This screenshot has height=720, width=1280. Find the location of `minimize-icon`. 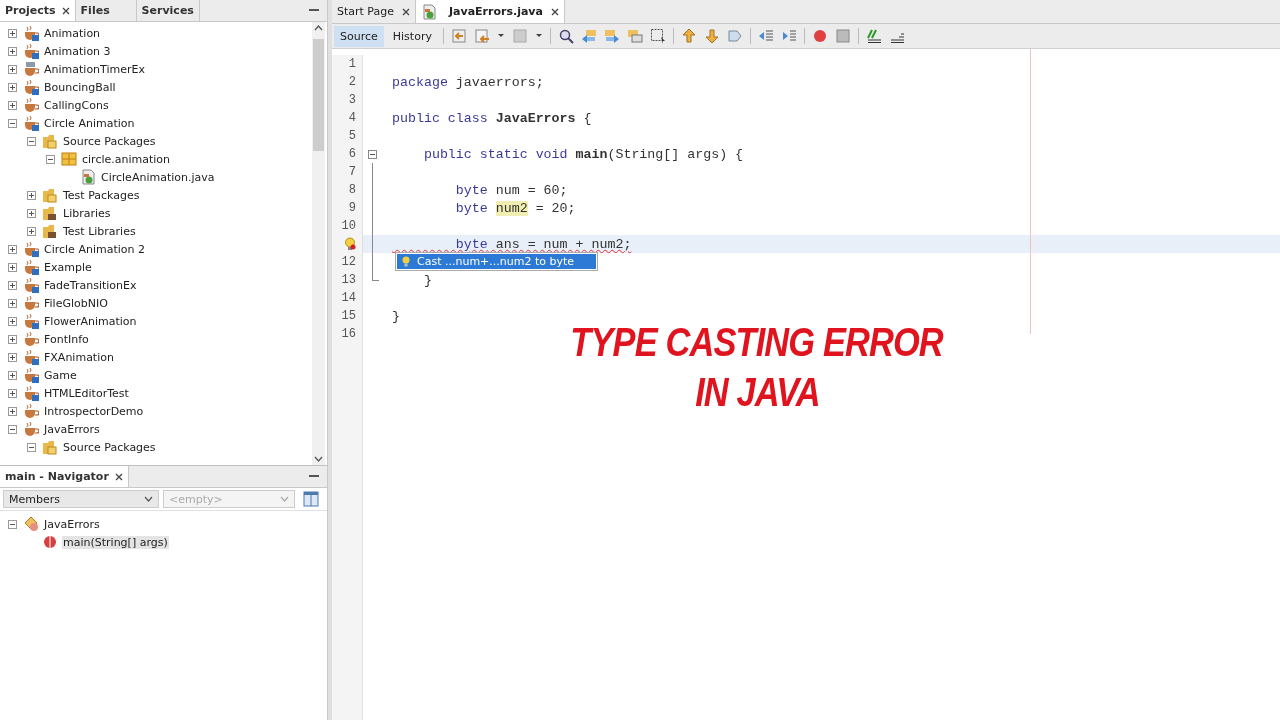

minimize-icon is located at coordinates (314, 10).